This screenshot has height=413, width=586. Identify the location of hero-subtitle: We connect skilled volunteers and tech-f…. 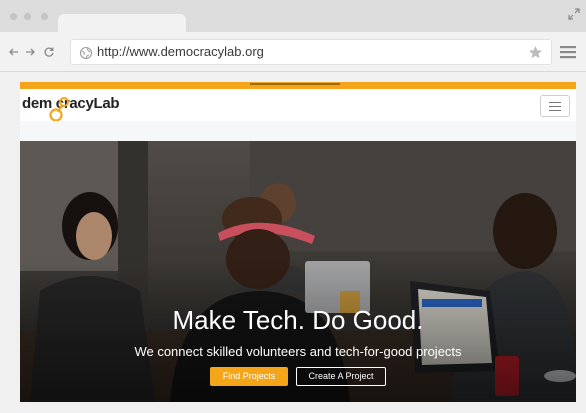
(298, 351).